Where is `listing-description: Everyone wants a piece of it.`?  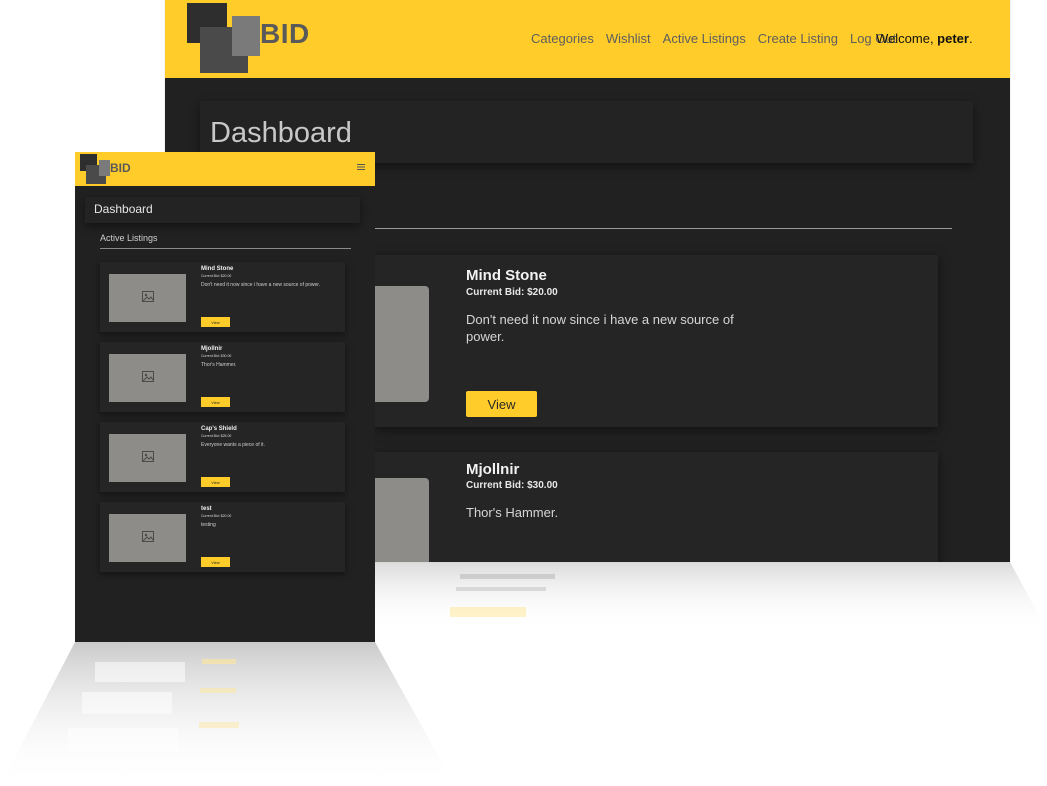
listing-description: Everyone wants a piece of it. is located at coordinates (233, 445).